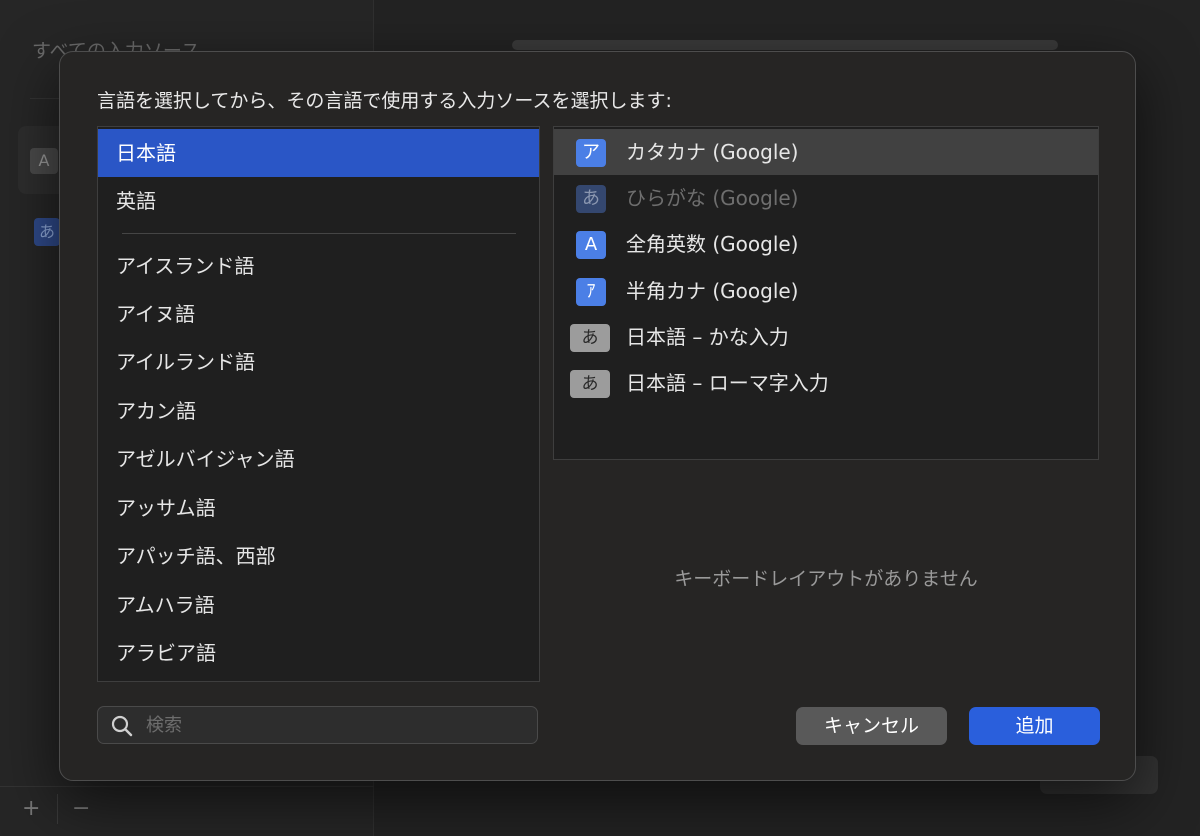 The image size is (1200, 836). I want to click on language-item: アカン語, so click(318, 411).